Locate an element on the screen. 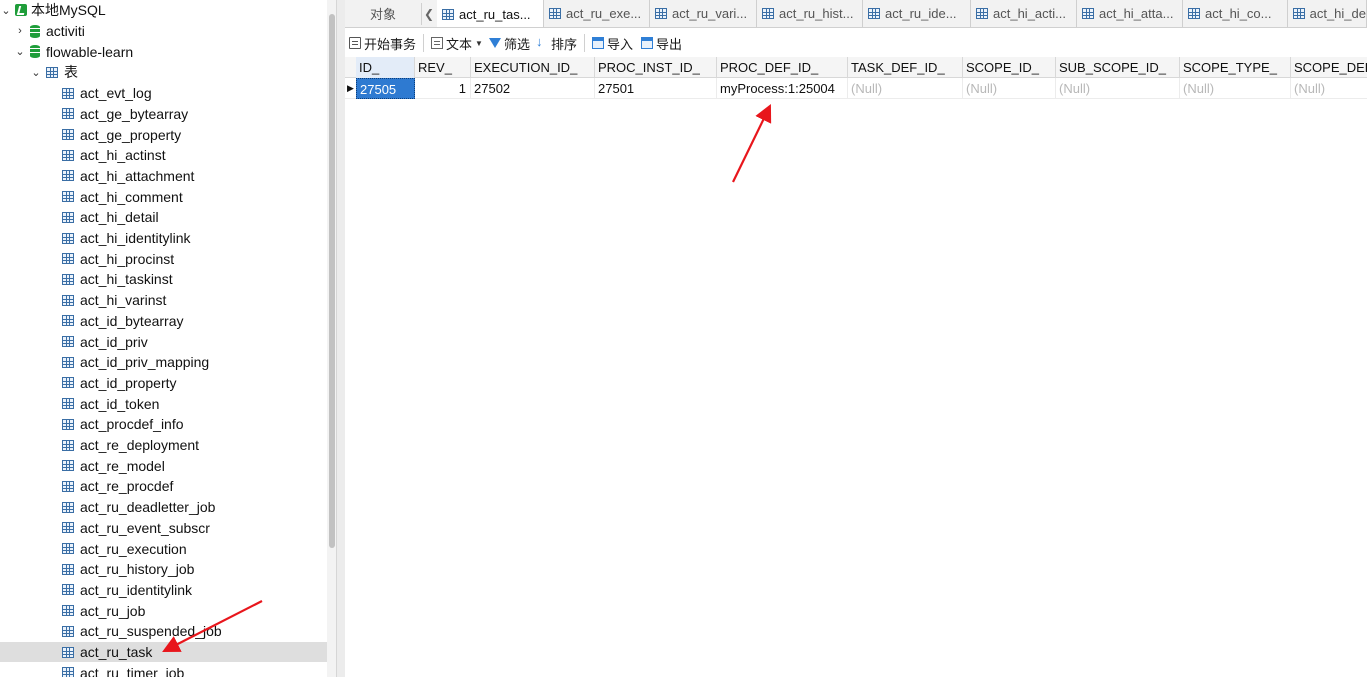 This screenshot has width=1367, height=677. table-item: act_id_property is located at coordinates (168, 383).